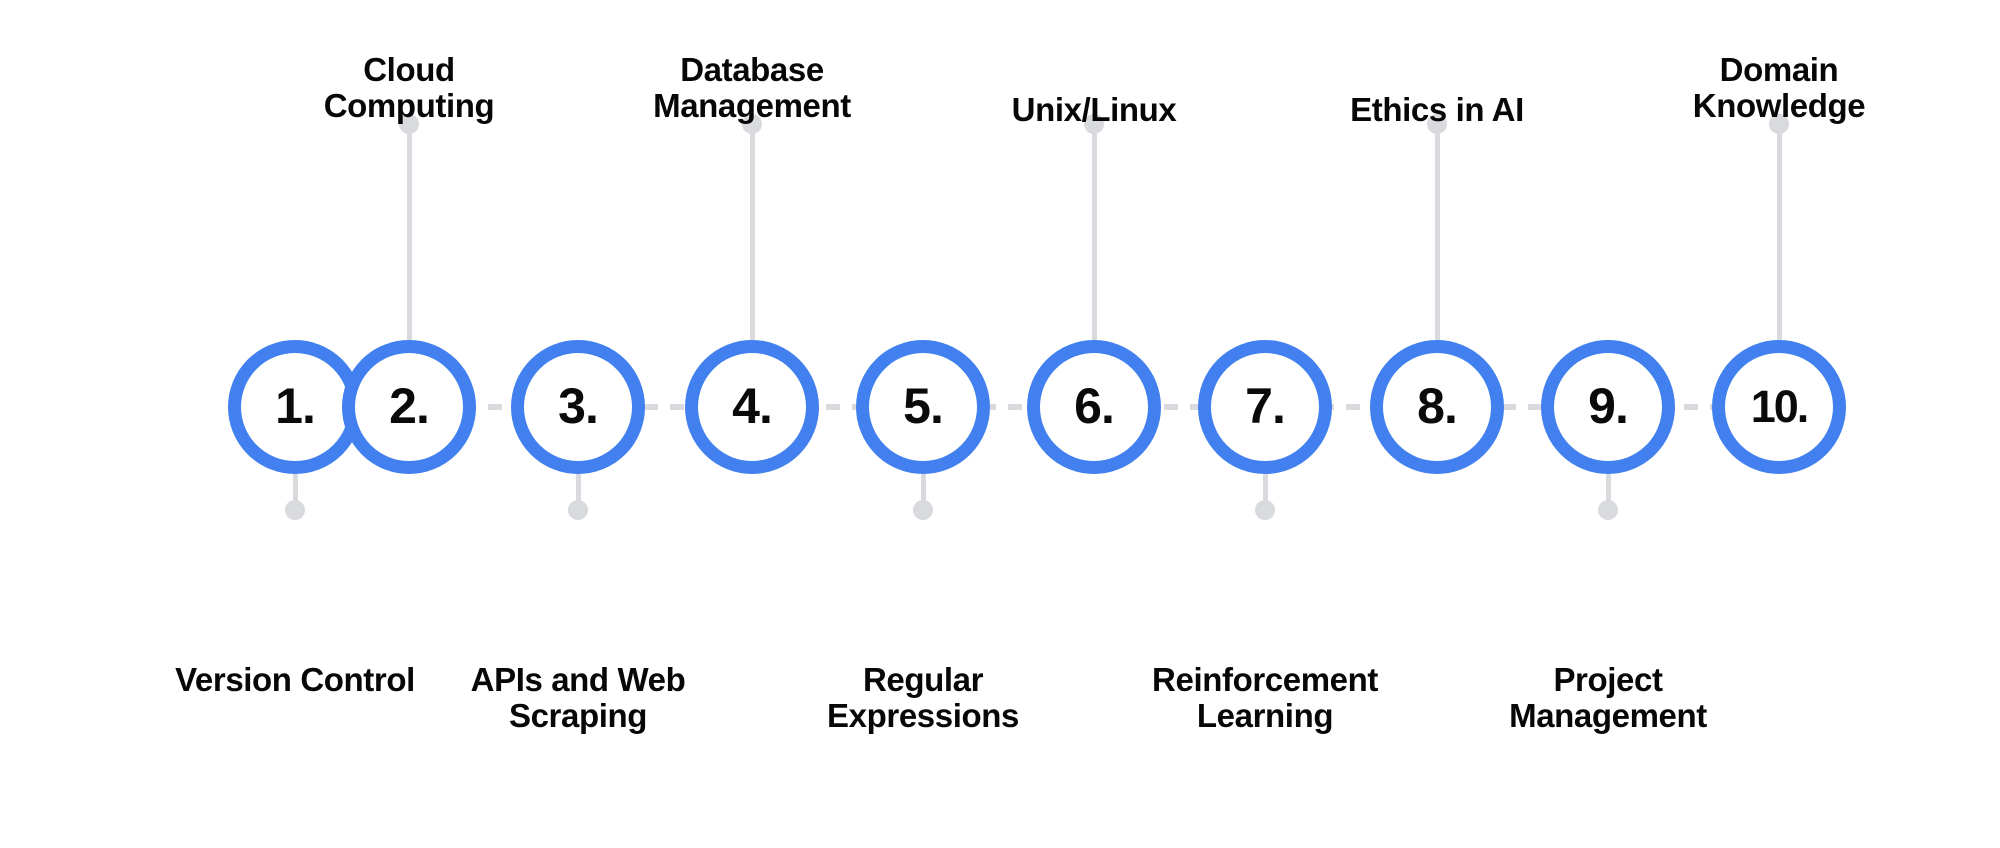 Image resolution: width=2000 pixels, height=848 pixels. I want to click on node-number: 3., so click(578, 406).